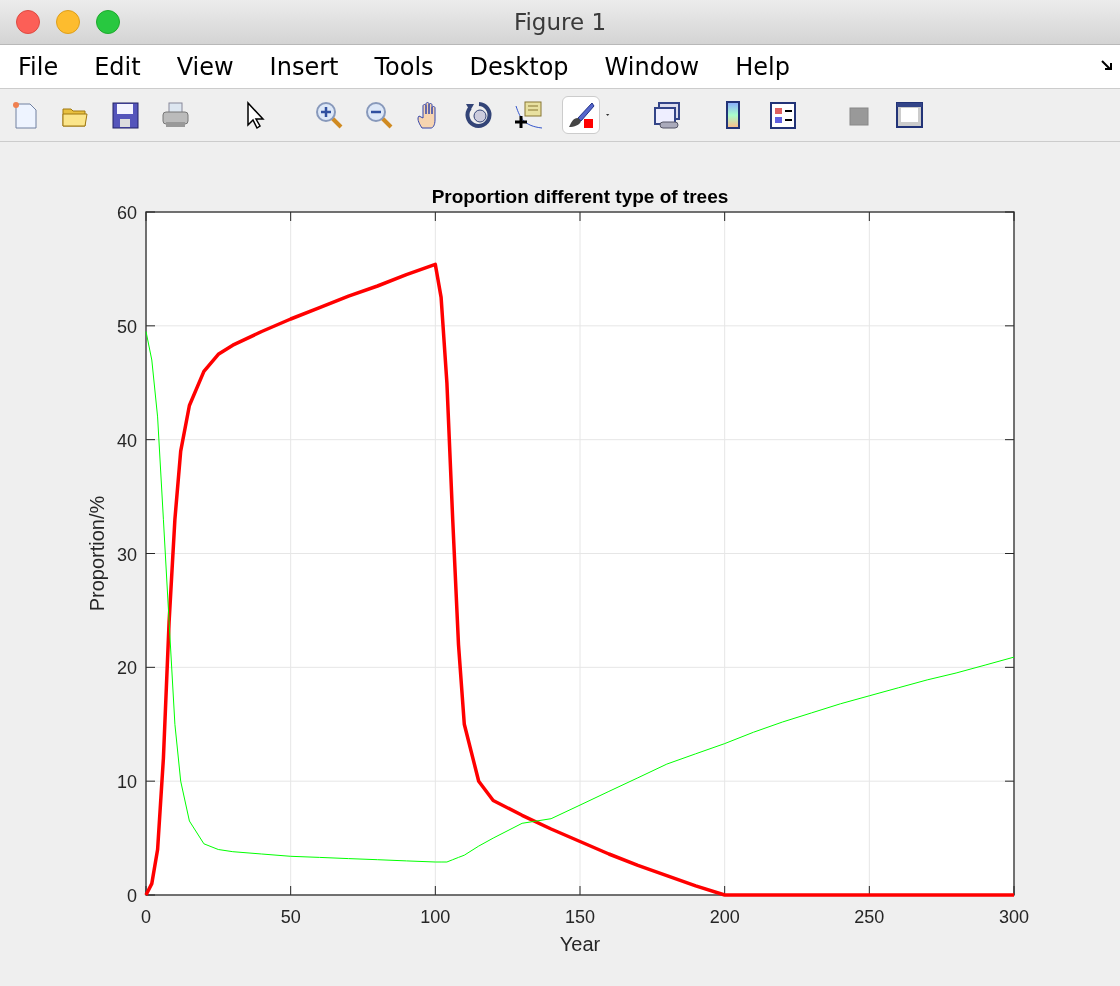 Image resolution: width=1120 pixels, height=986 pixels. I want to click on menu-item: Help, so click(762, 66).